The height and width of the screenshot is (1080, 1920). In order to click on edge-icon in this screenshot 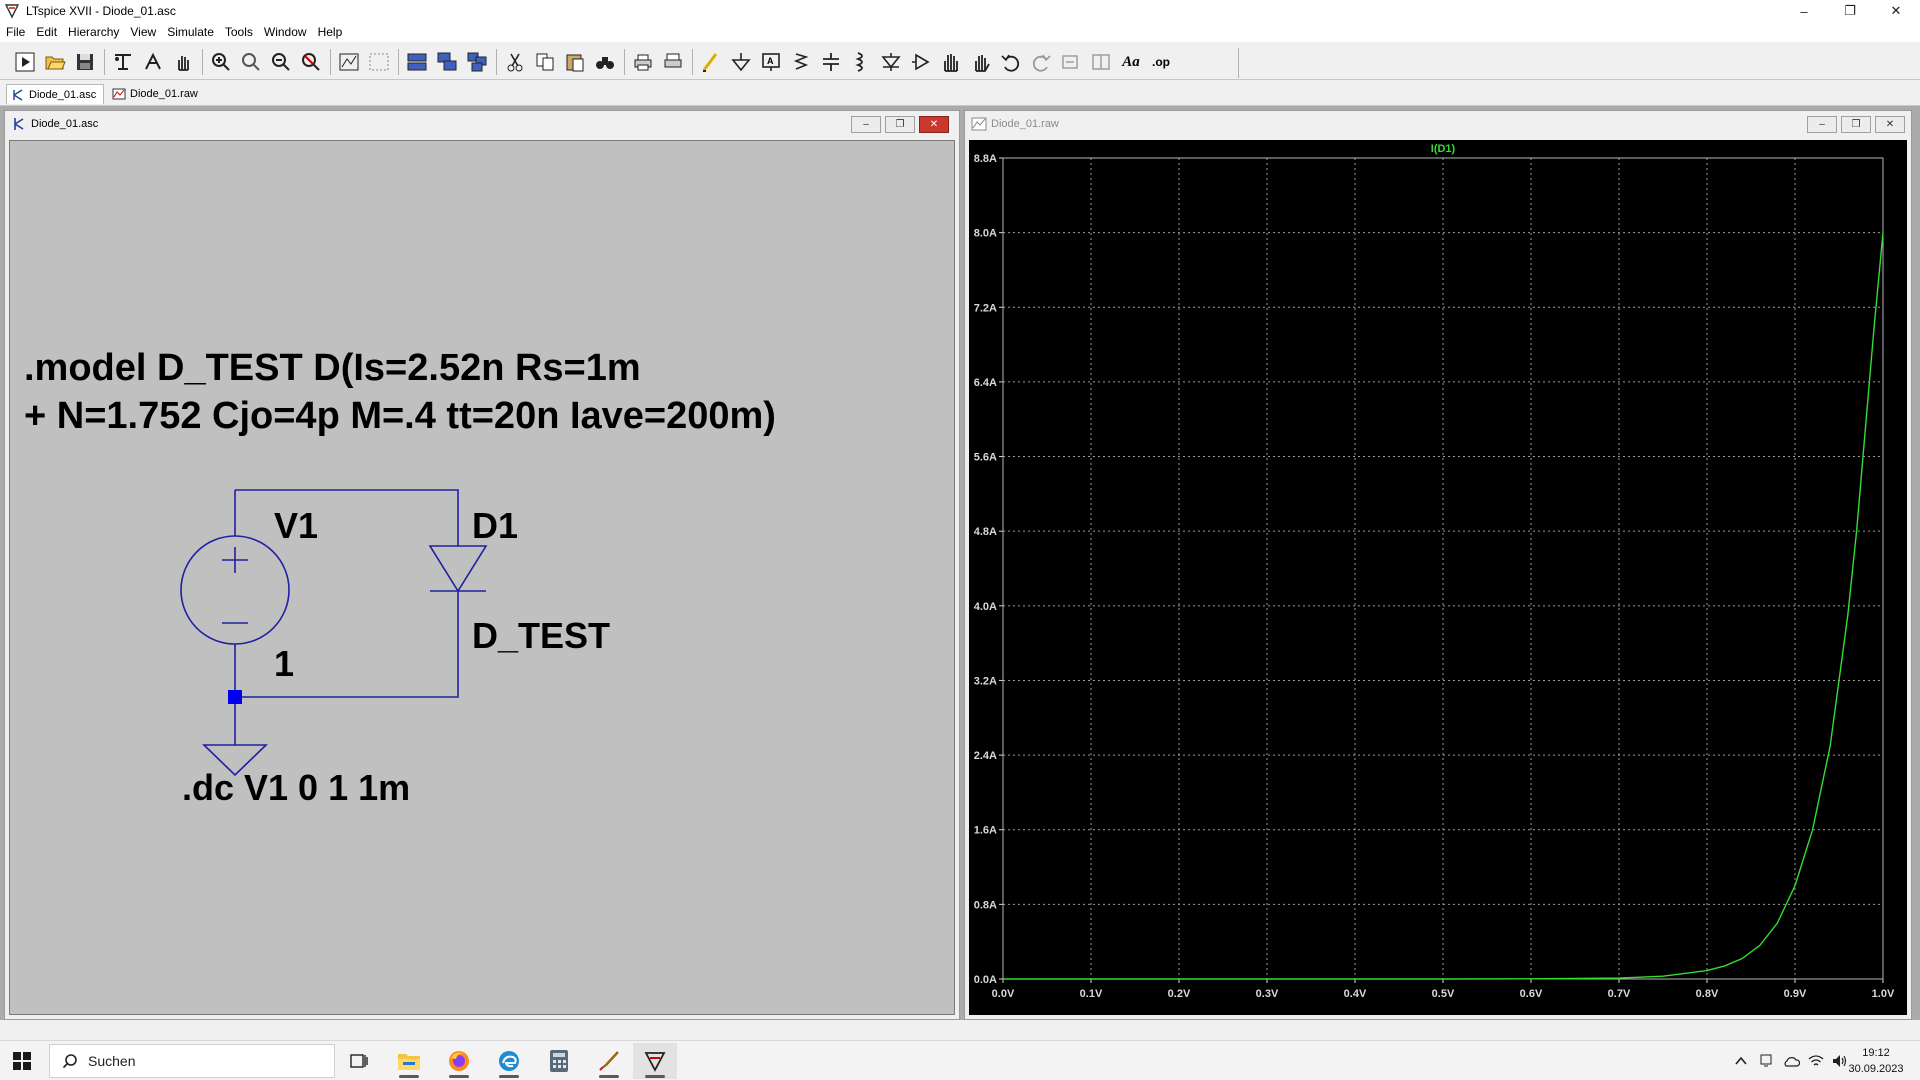, I will do `click(509, 1061)`.